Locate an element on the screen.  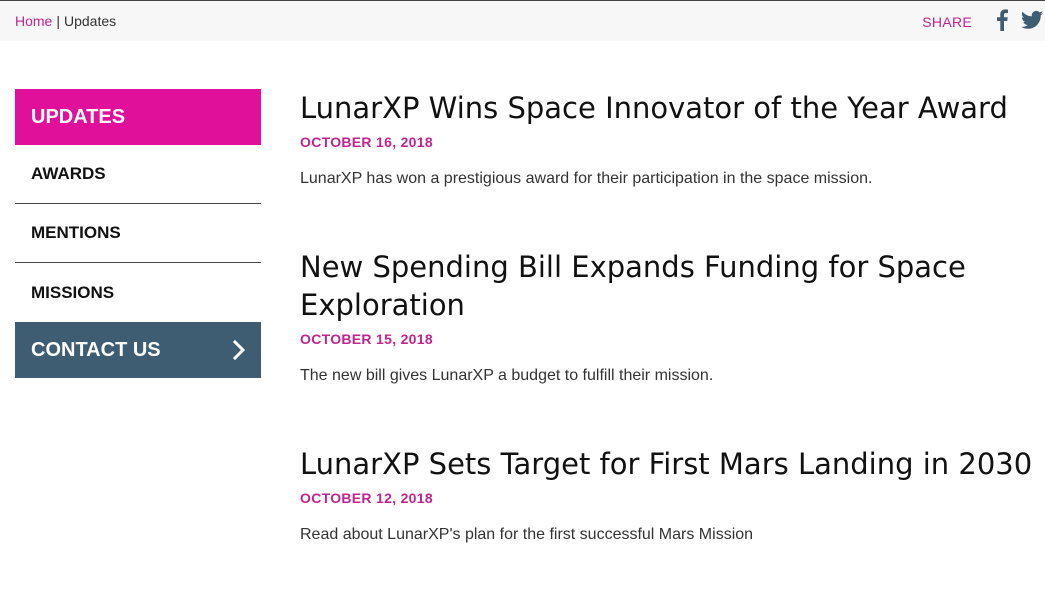
article-date: OCTOBER 15, 2018 is located at coordinates (366, 339).